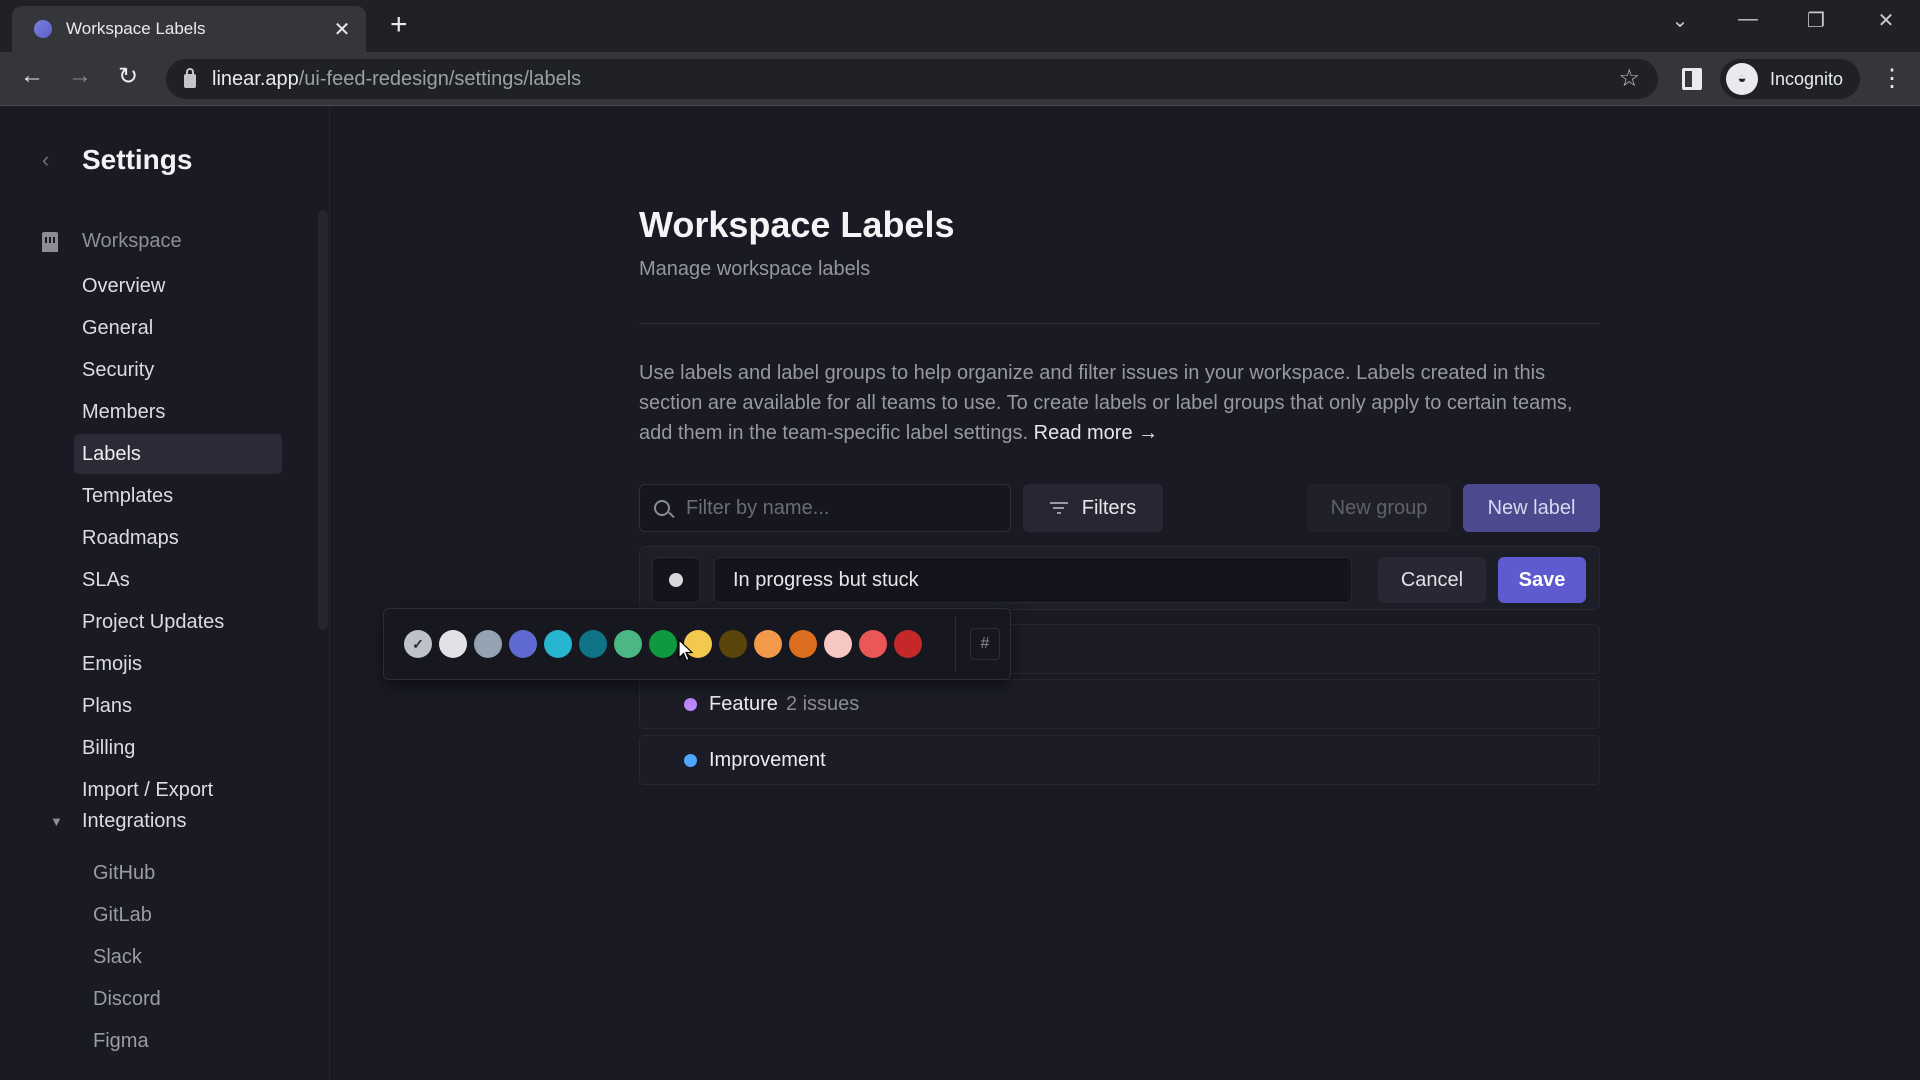 The height and width of the screenshot is (1080, 1920). I want to click on back-icon: ←, so click(32, 76).